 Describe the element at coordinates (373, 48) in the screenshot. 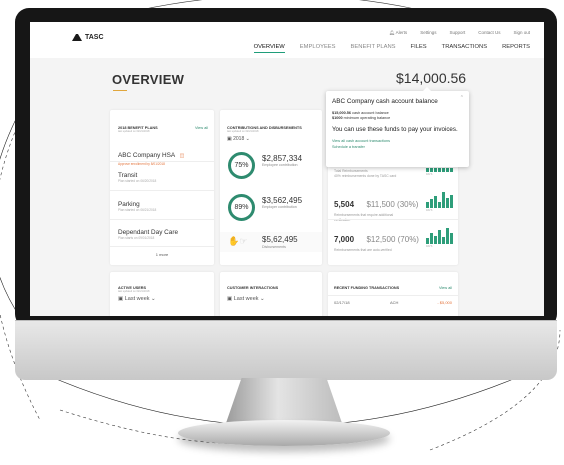

I see `nav-benefit-plans: BENEFIT PLANS` at that location.